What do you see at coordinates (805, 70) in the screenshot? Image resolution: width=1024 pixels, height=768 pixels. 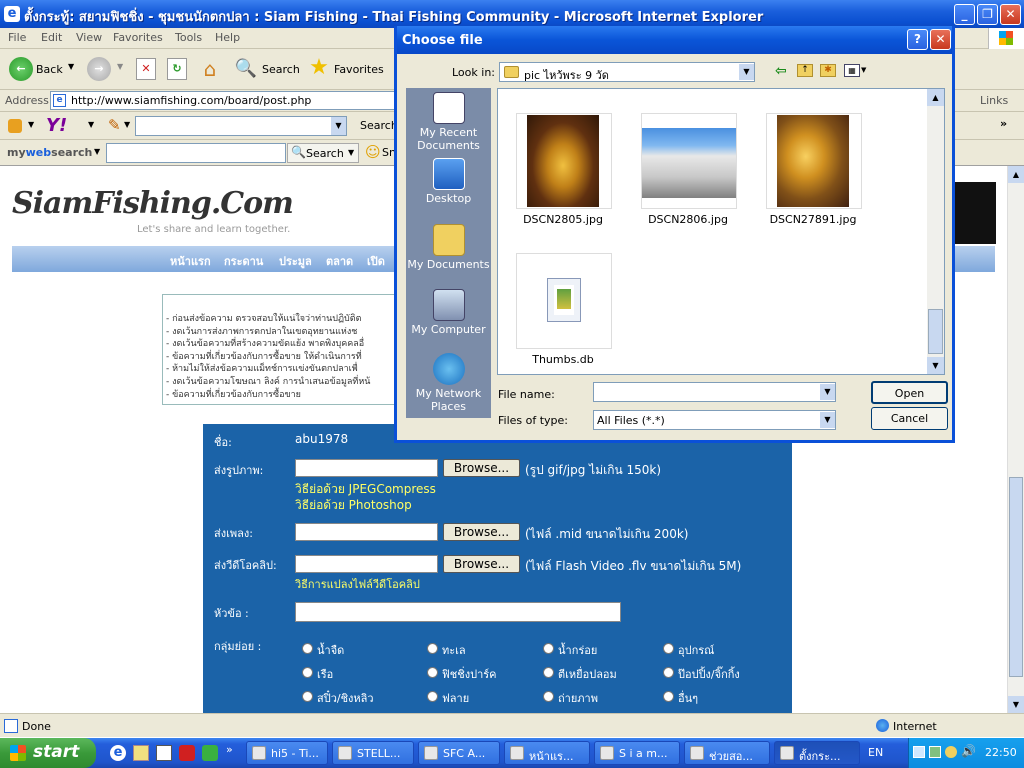 I see `up-folder-icon: ↑` at bounding box center [805, 70].